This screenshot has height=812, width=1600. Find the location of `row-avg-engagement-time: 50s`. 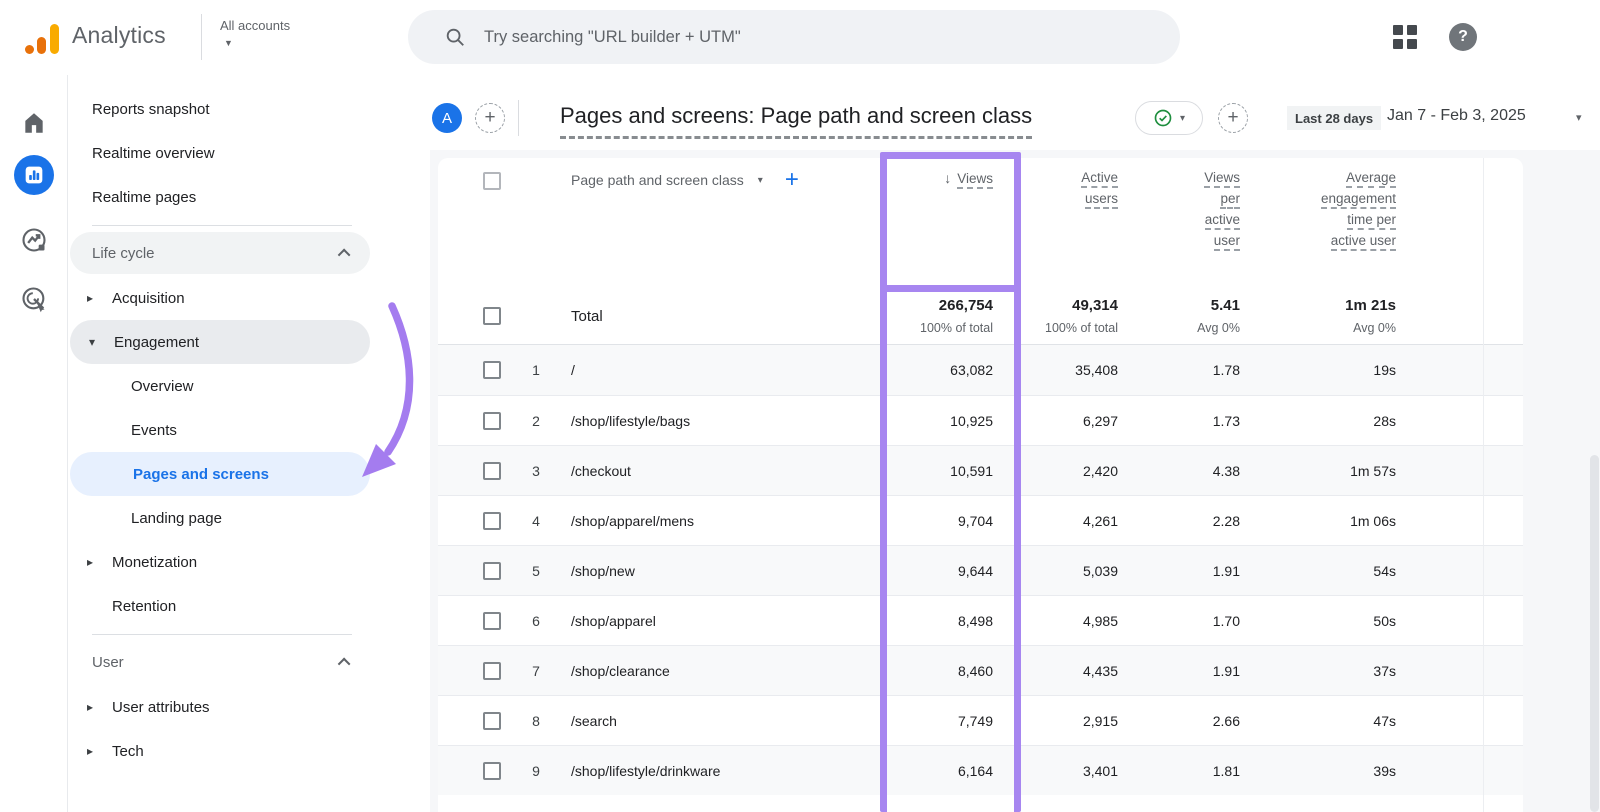

row-avg-engagement-time: 50s is located at coordinates (1384, 620).